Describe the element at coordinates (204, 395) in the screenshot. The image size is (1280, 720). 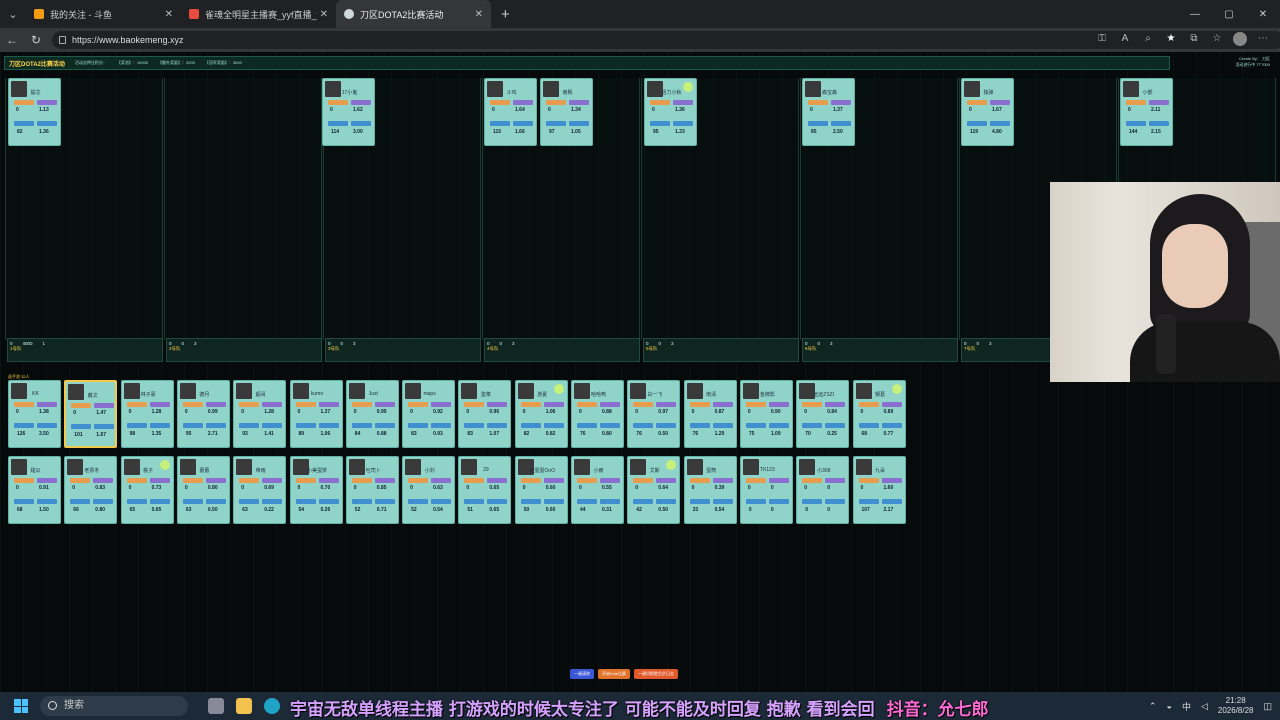
I see `player-name: 德月` at that location.